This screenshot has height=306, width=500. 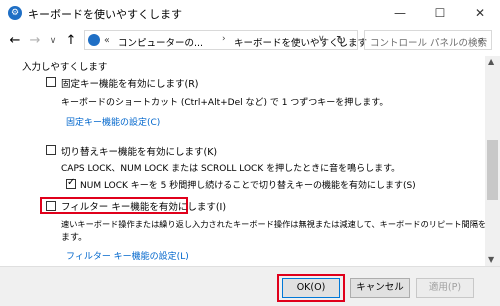 What do you see at coordinates (53, 41) in the screenshot?
I see `recent-locations-chevron-icon: ∨` at bounding box center [53, 41].